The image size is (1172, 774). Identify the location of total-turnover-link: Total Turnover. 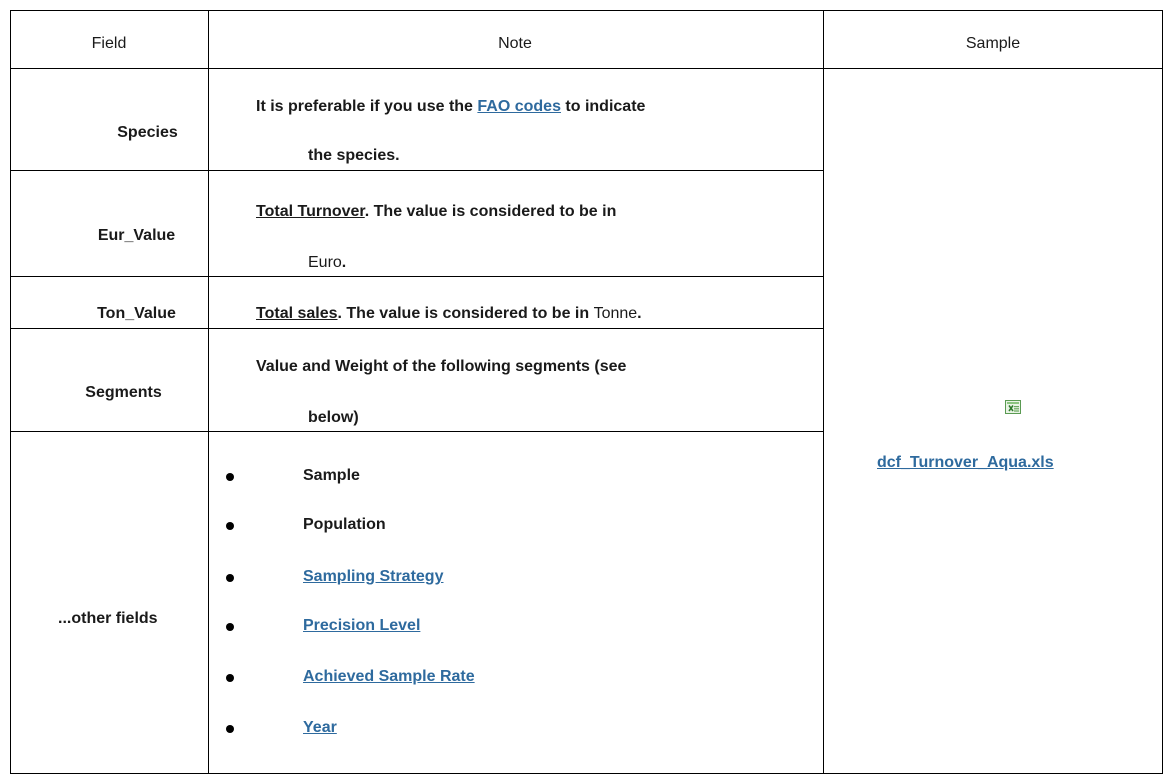
(310, 211).